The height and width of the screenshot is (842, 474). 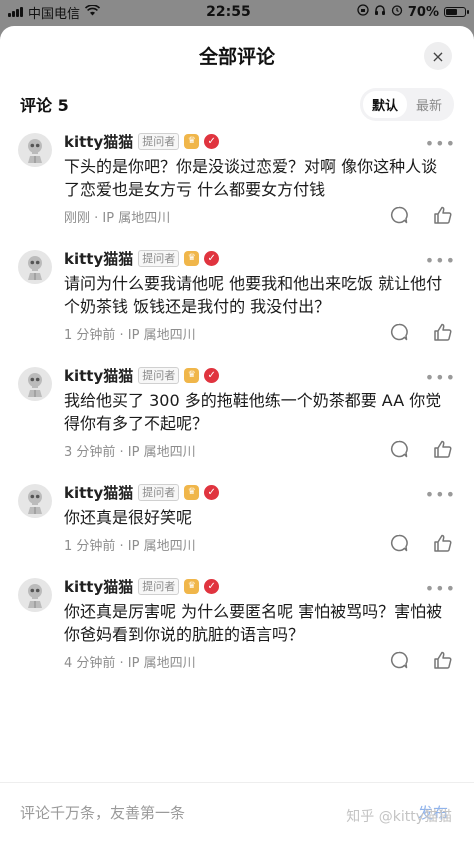 I want to click on alarm-icon, so click(x=397, y=12).